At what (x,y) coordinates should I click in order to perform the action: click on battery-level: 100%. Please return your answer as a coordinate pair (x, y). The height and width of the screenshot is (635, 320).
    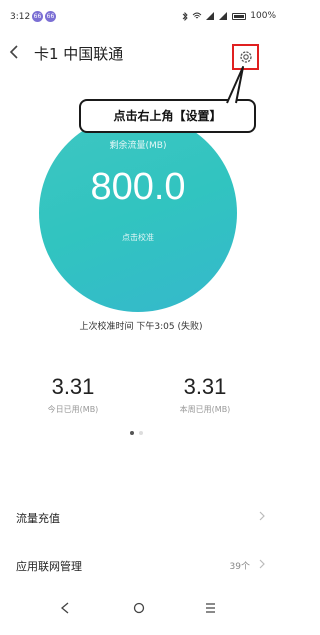
    Looking at the image, I should click on (263, 16).